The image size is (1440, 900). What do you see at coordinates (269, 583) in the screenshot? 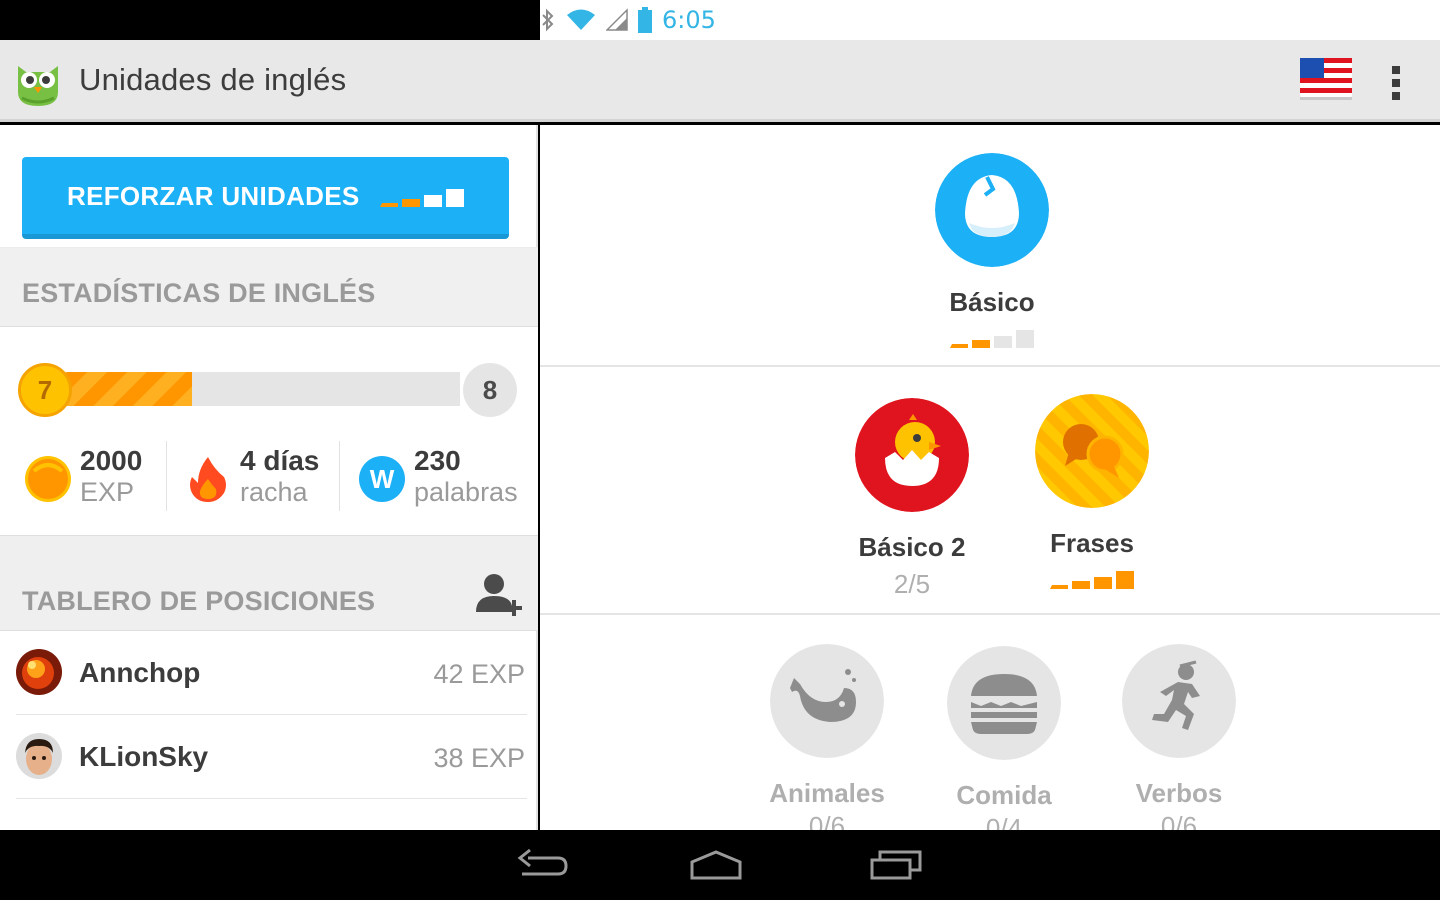
I see `leaderboard-header: TABLERO DE POSICIONES` at bounding box center [269, 583].